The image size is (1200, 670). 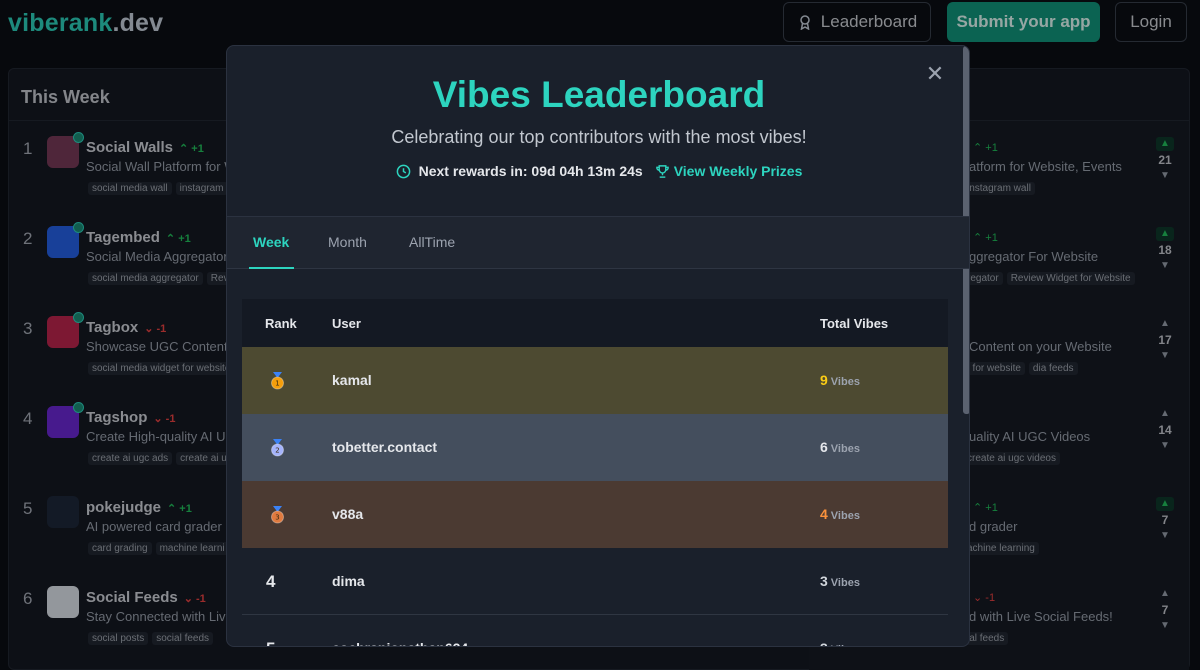 I want to click on trophy-icon, so click(x=662, y=171).